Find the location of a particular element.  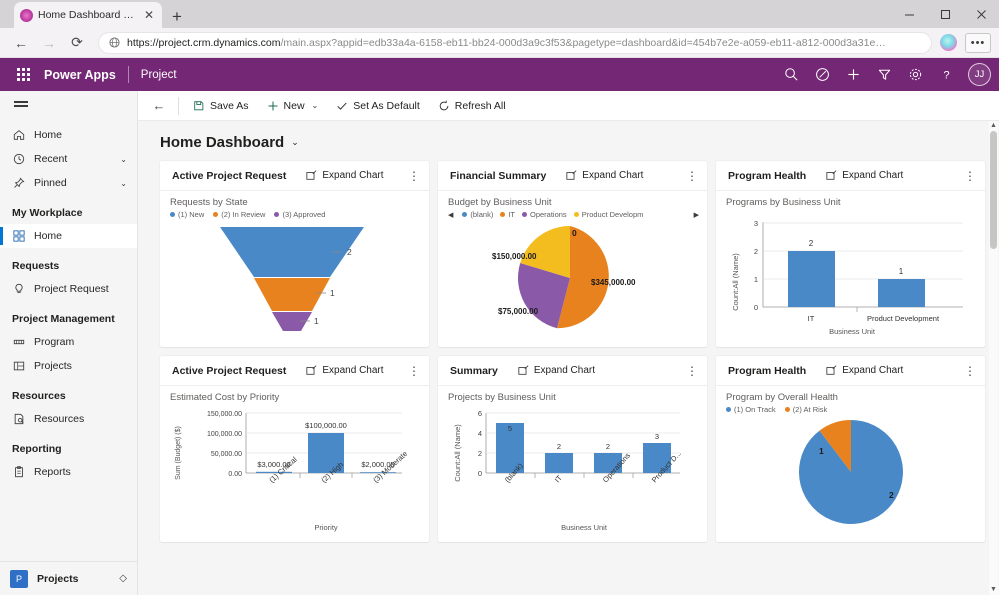

reload-icon: ⟳ is located at coordinates (77, 43).